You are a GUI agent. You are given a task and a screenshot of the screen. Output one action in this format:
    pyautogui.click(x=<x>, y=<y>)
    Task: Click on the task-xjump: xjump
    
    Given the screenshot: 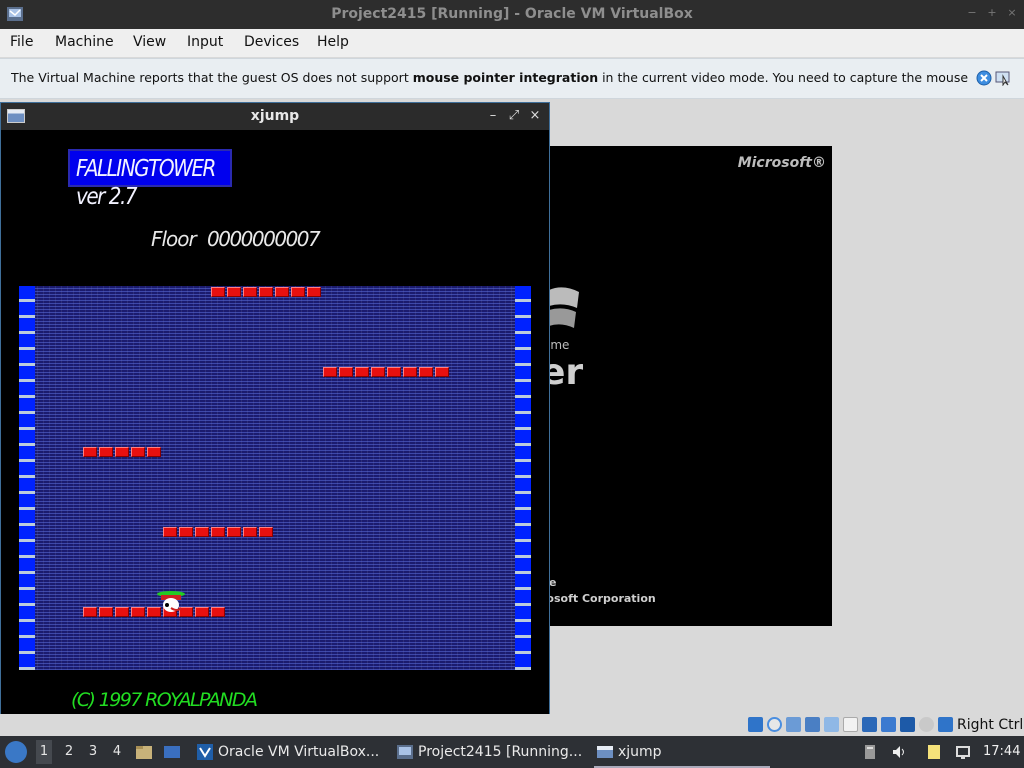 What is the action you would take?
    pyautogui.click(x=682, y=752)
    